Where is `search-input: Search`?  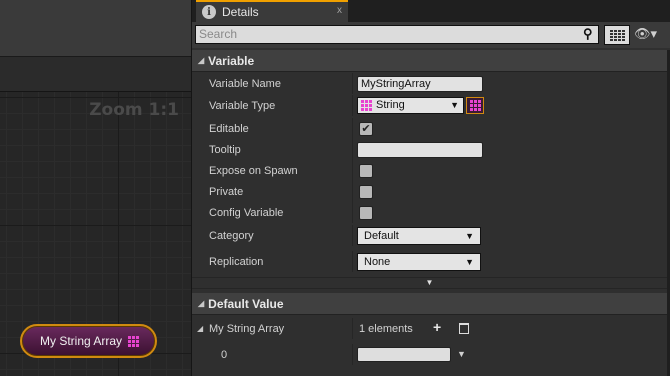 search-input: Search is located at coordinates (397, 34).